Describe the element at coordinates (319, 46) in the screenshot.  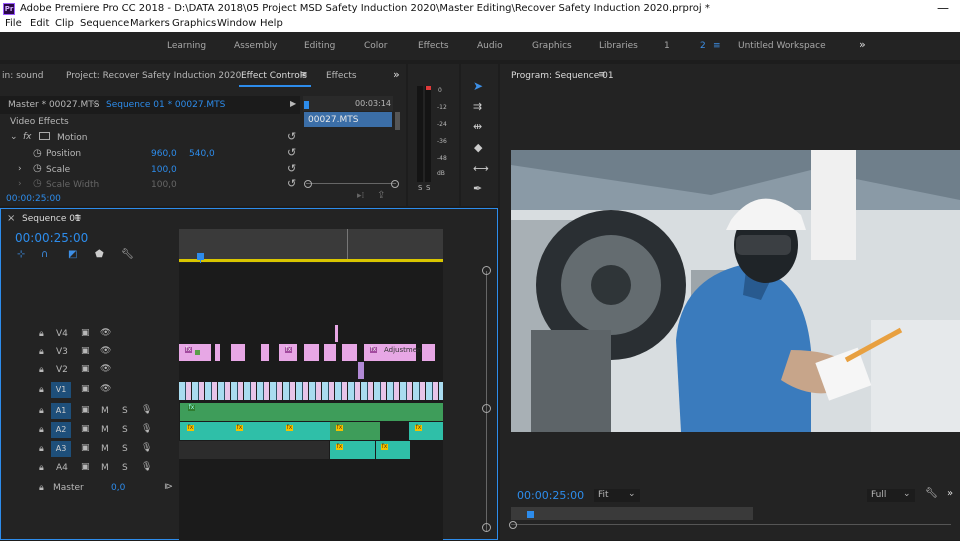
I see `workspace-editing: Editing` at that location.